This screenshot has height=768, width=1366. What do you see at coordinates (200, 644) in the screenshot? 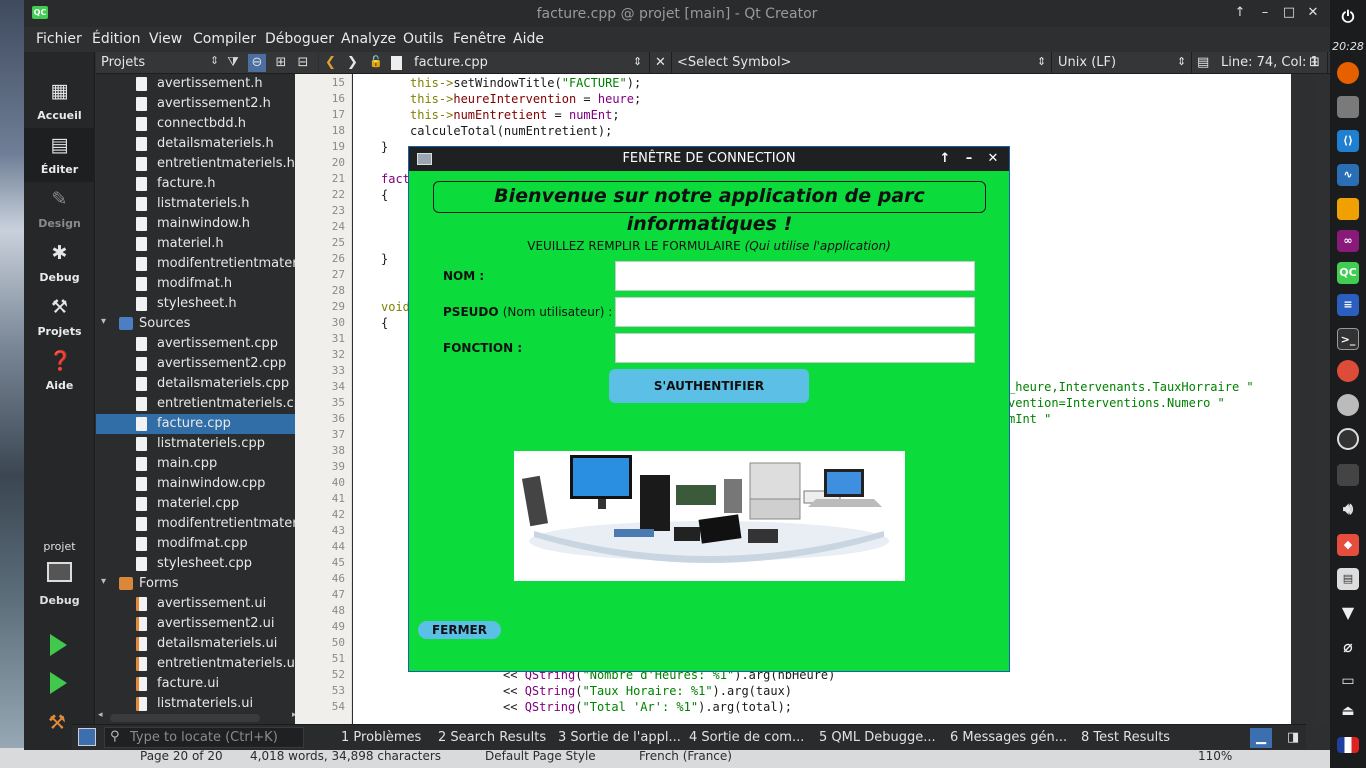
I see `tree-file-item: detailsmateriels.ui` at bounding box center [200, 644].